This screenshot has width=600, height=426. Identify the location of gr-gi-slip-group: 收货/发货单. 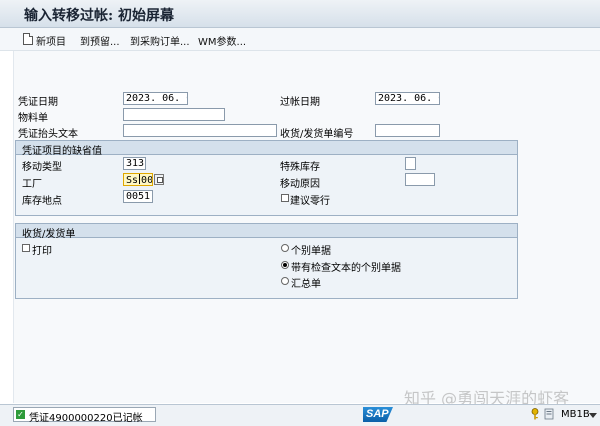
(266, 261).